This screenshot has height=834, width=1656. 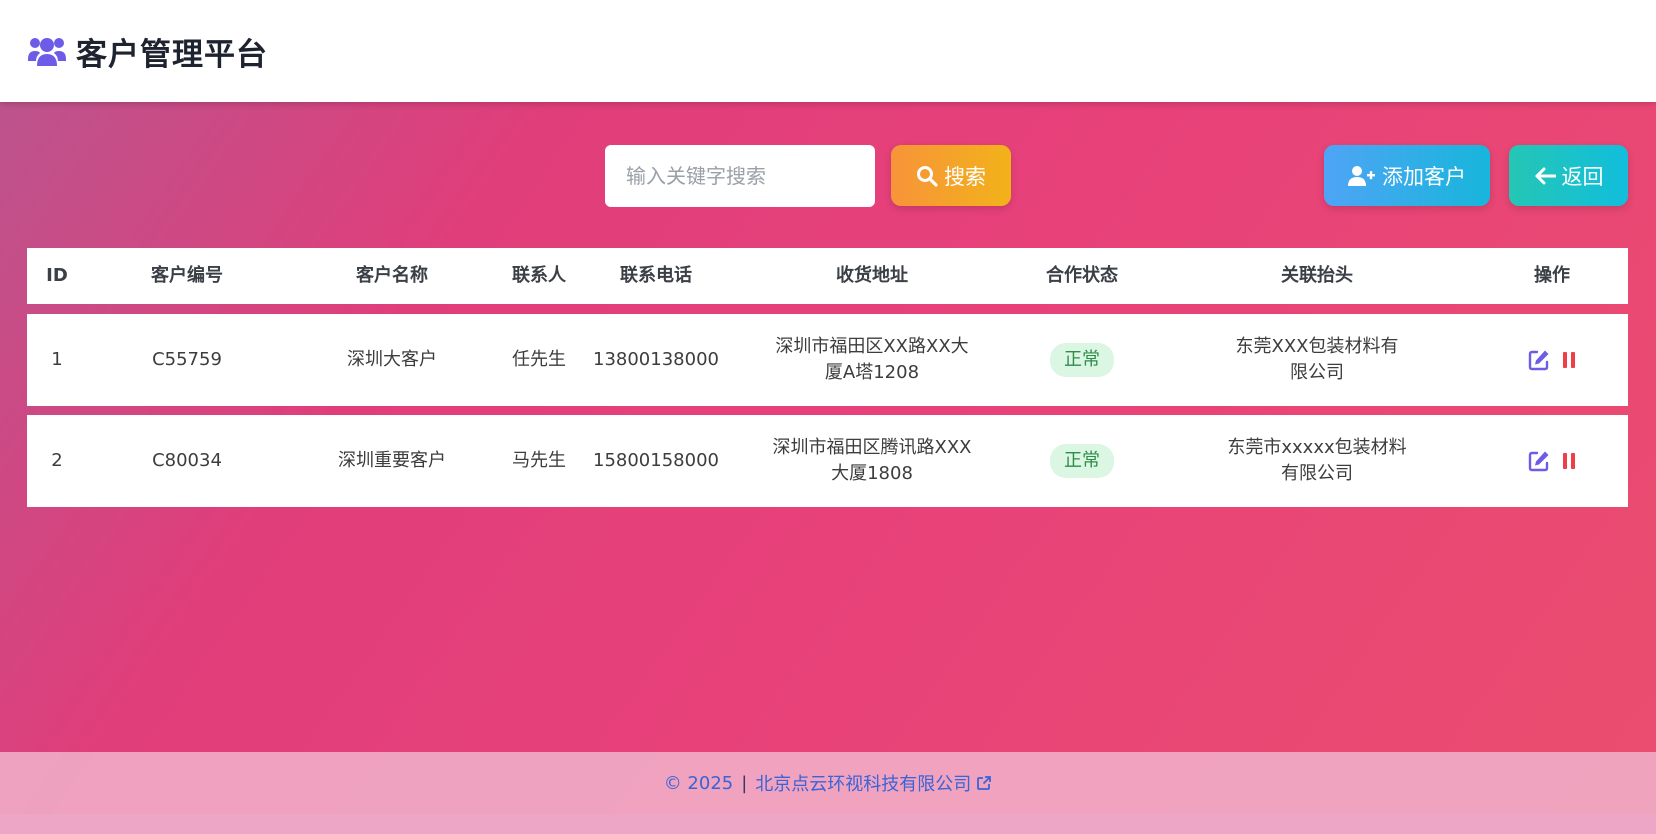 What do you see at coordinates (47, 51) in the screenshot?
I see `users-icon` at bounding box center [47, 51].